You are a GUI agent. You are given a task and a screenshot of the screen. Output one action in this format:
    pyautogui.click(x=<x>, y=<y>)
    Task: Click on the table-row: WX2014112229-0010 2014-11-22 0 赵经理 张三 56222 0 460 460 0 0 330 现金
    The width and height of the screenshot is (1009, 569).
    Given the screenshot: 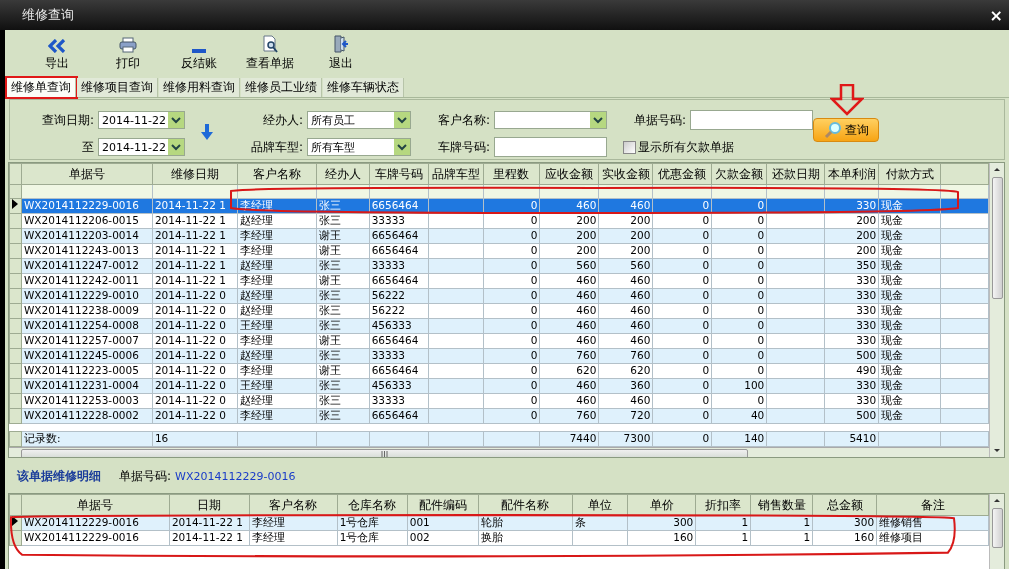 What is the action you would take?
    pyautogui.click(x=499, y=296)
    